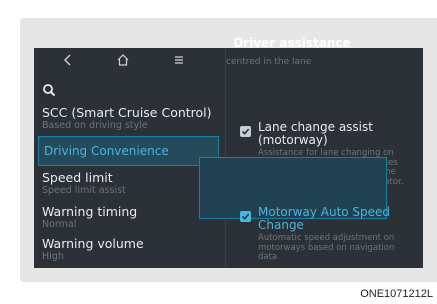  Describe the element at coordinates (324, 218) in the screenshot. I see `option-title: Motorway Auto Speed Change` at that location.